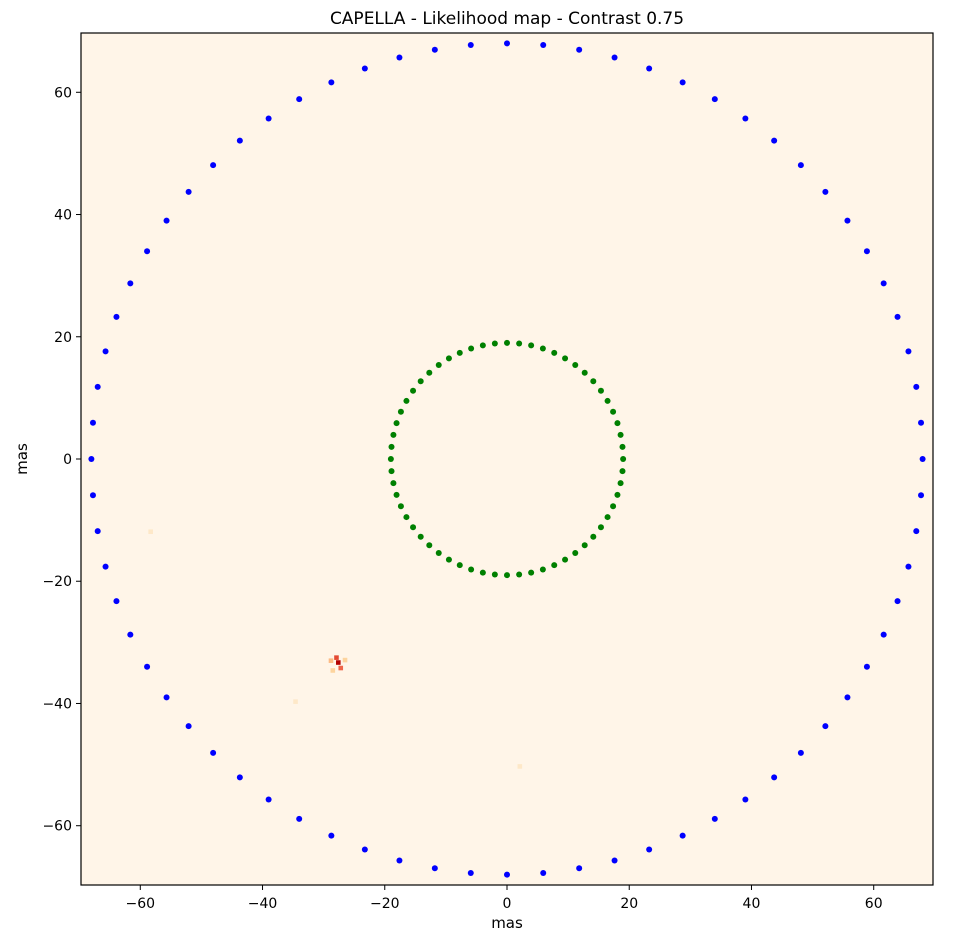 The width and height of the screenshot is (957, 948). I want to click on y-tick-label: 60, so click(63, 93).